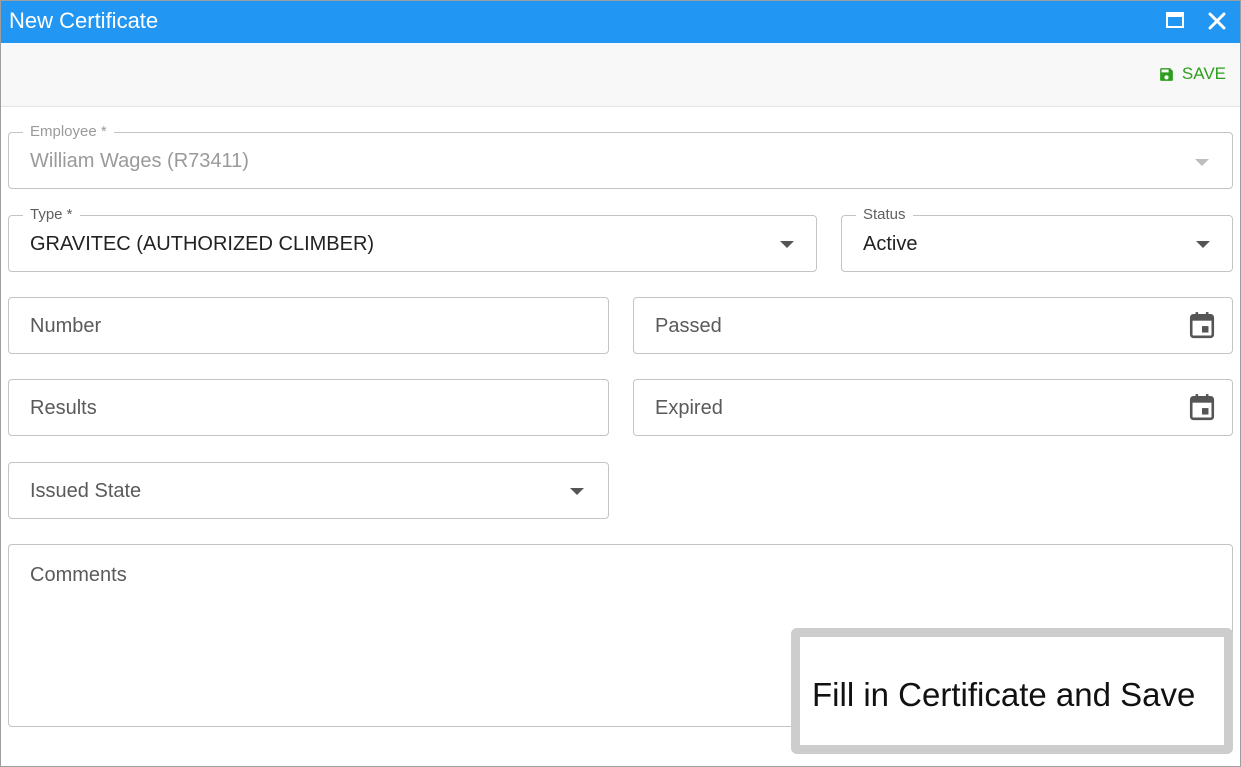 This screenshot has height=767, width=1241. I want to click on number-placeholder: Number, so click(66, 326).